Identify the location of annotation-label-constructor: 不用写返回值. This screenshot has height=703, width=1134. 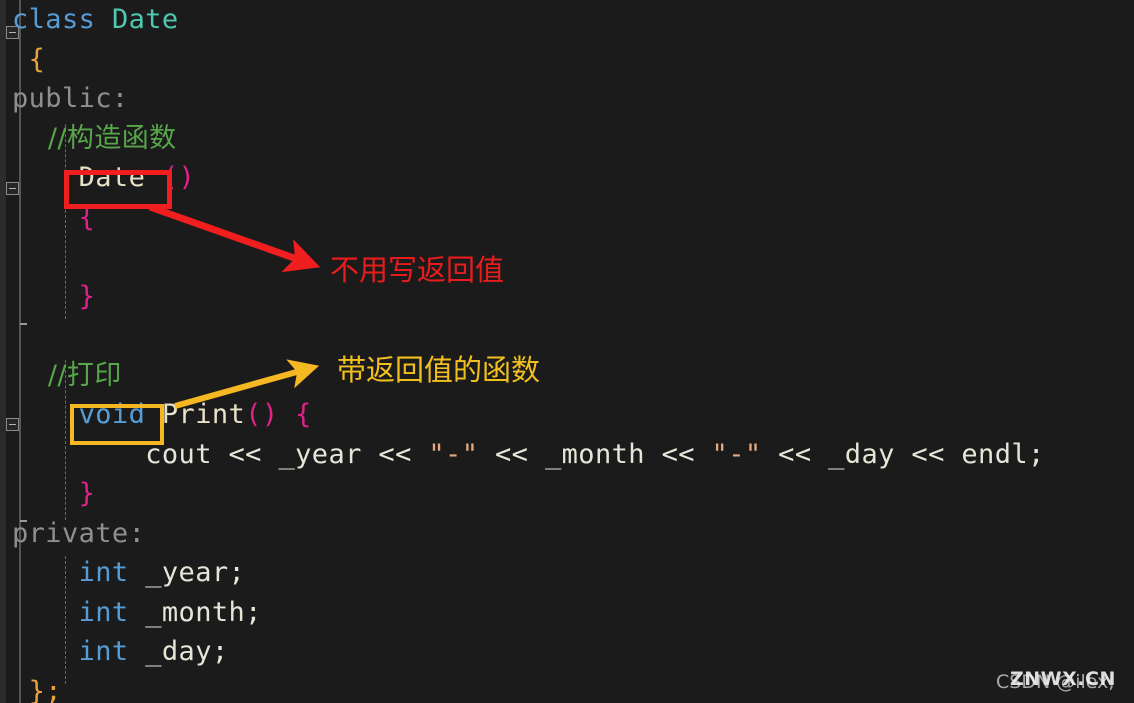
(417, 270).